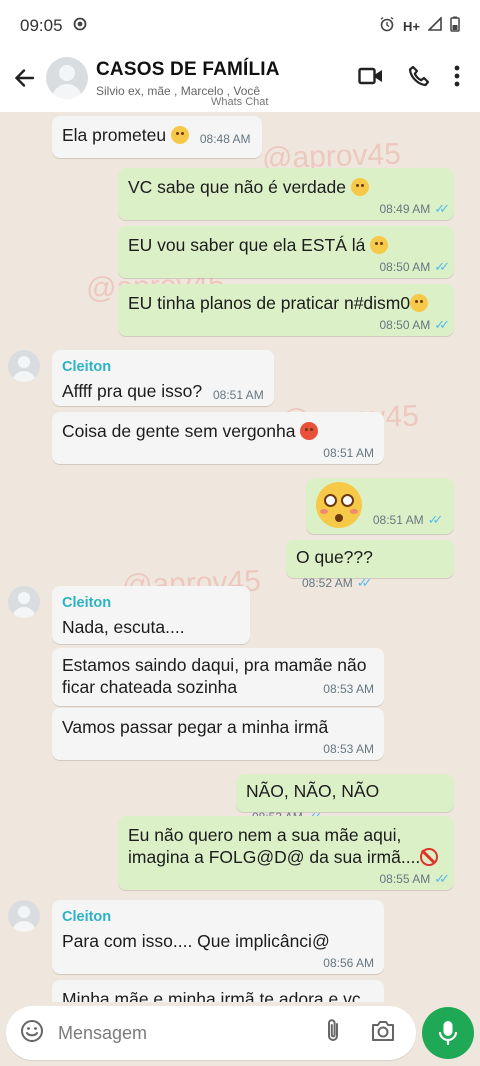 The height and width of the screenshot is (1066, 480). Describe the element at coordinates (339, 505) in the screenshot. I see `flushed-face-icon` at that location.